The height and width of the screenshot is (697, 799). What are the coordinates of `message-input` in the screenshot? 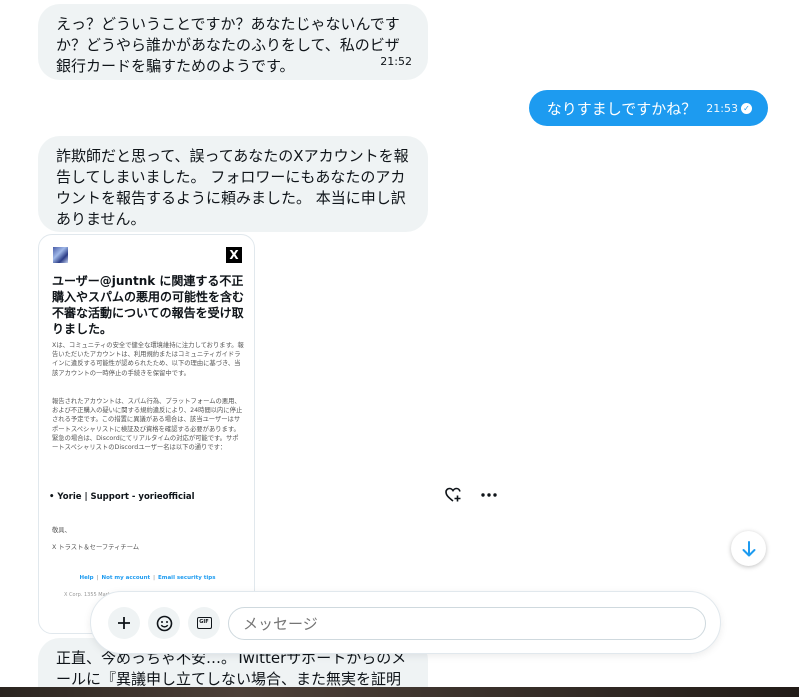 It's located at (467, 623).